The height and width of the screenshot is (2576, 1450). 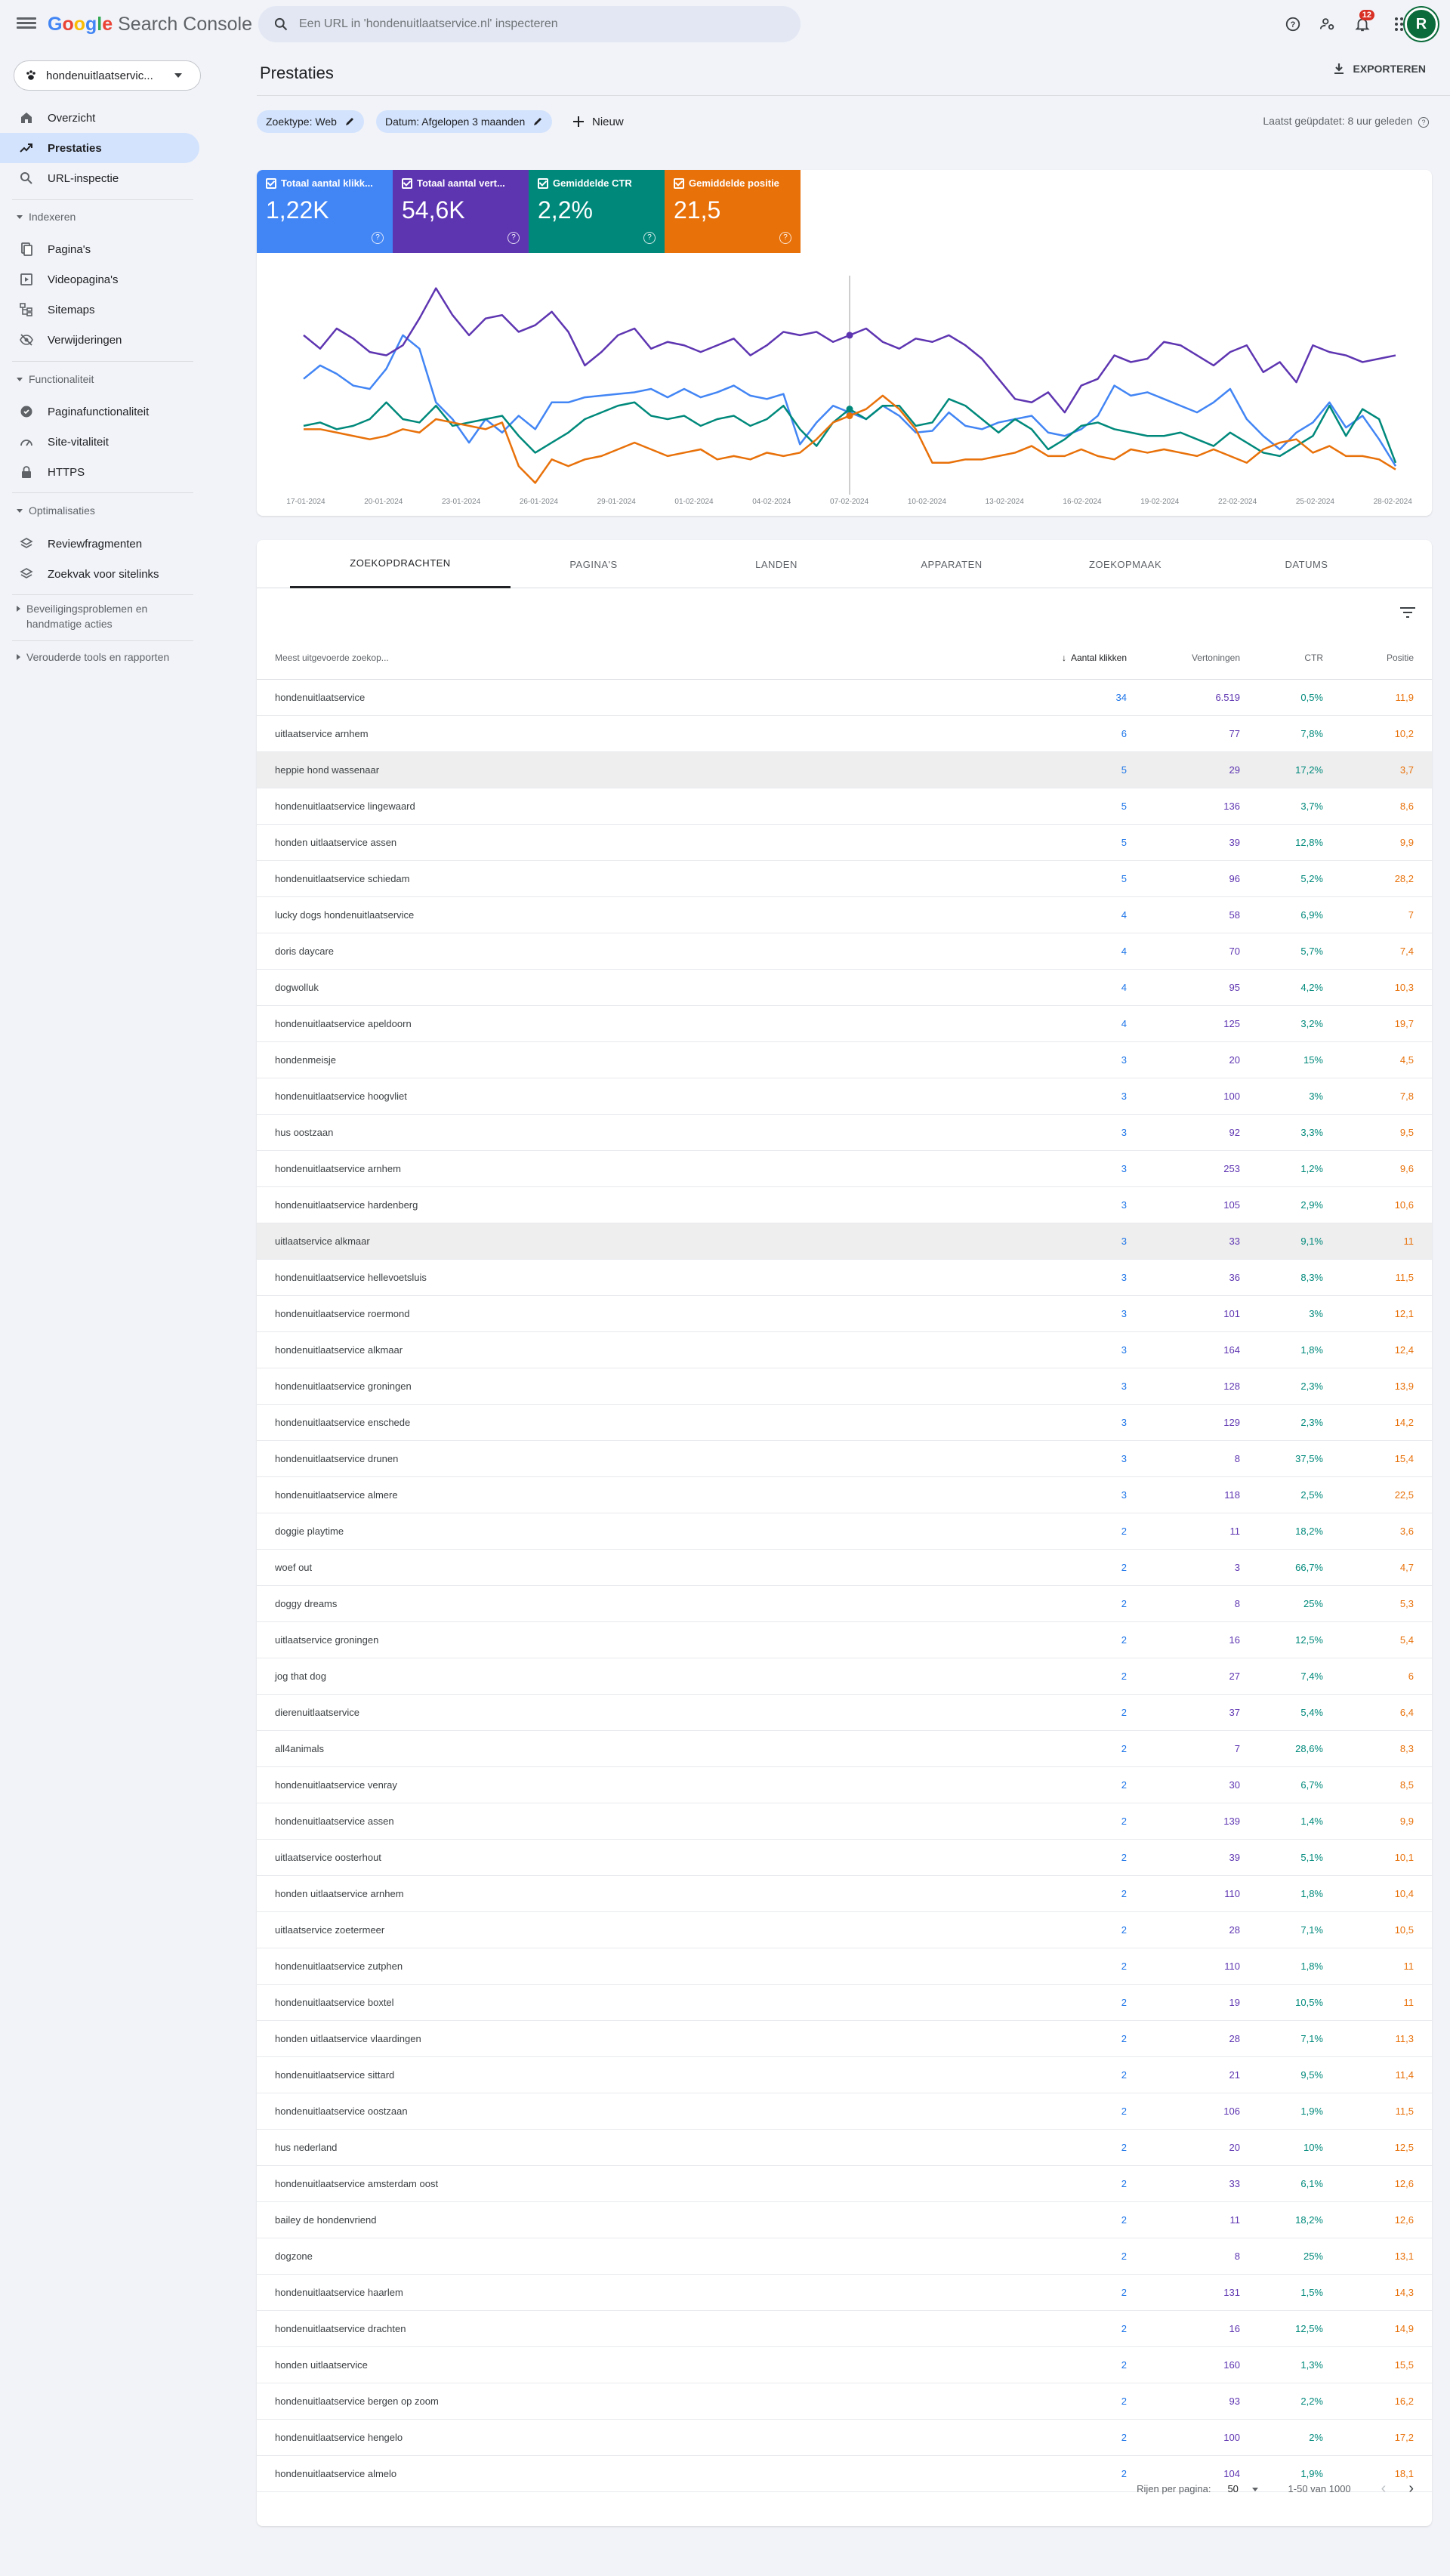 I want to click on section-optimalisaties: Optimalisaties, so click(x=56, y=510).